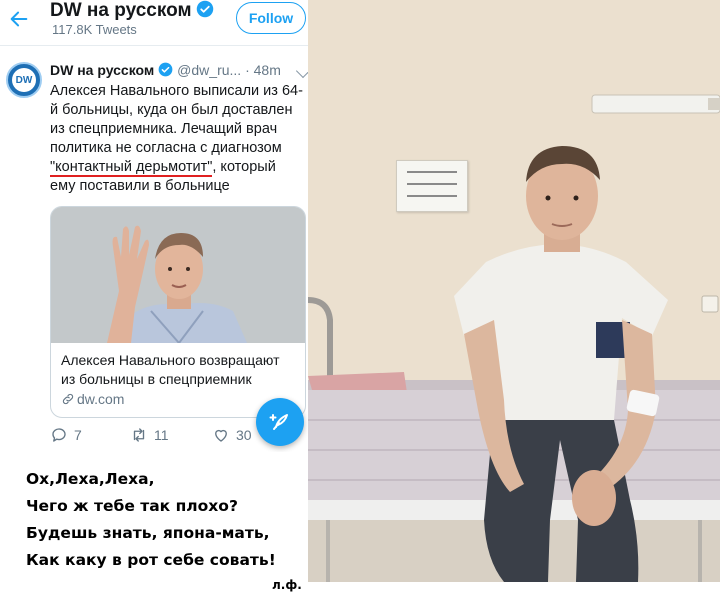 This screenshot has height=608, width=720. I want to click on retweet-count: 11, so click(161, 435).